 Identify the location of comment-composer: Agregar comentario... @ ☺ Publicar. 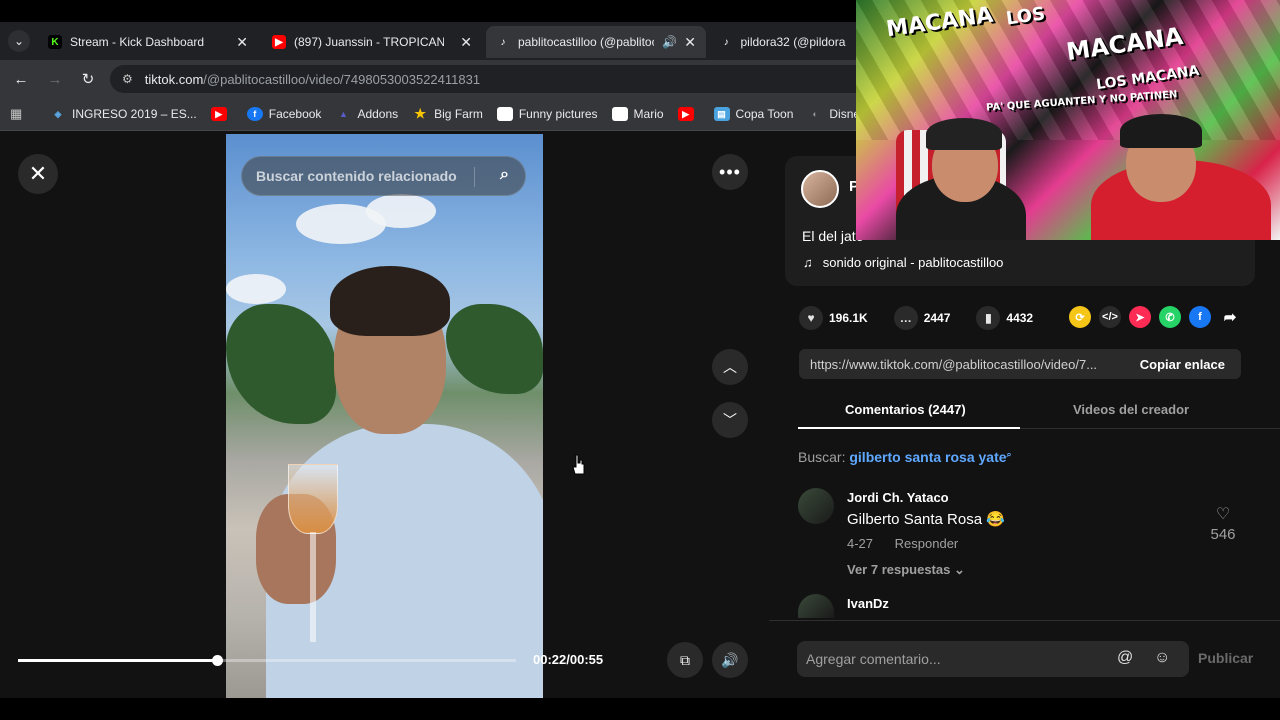
(1024, 659).